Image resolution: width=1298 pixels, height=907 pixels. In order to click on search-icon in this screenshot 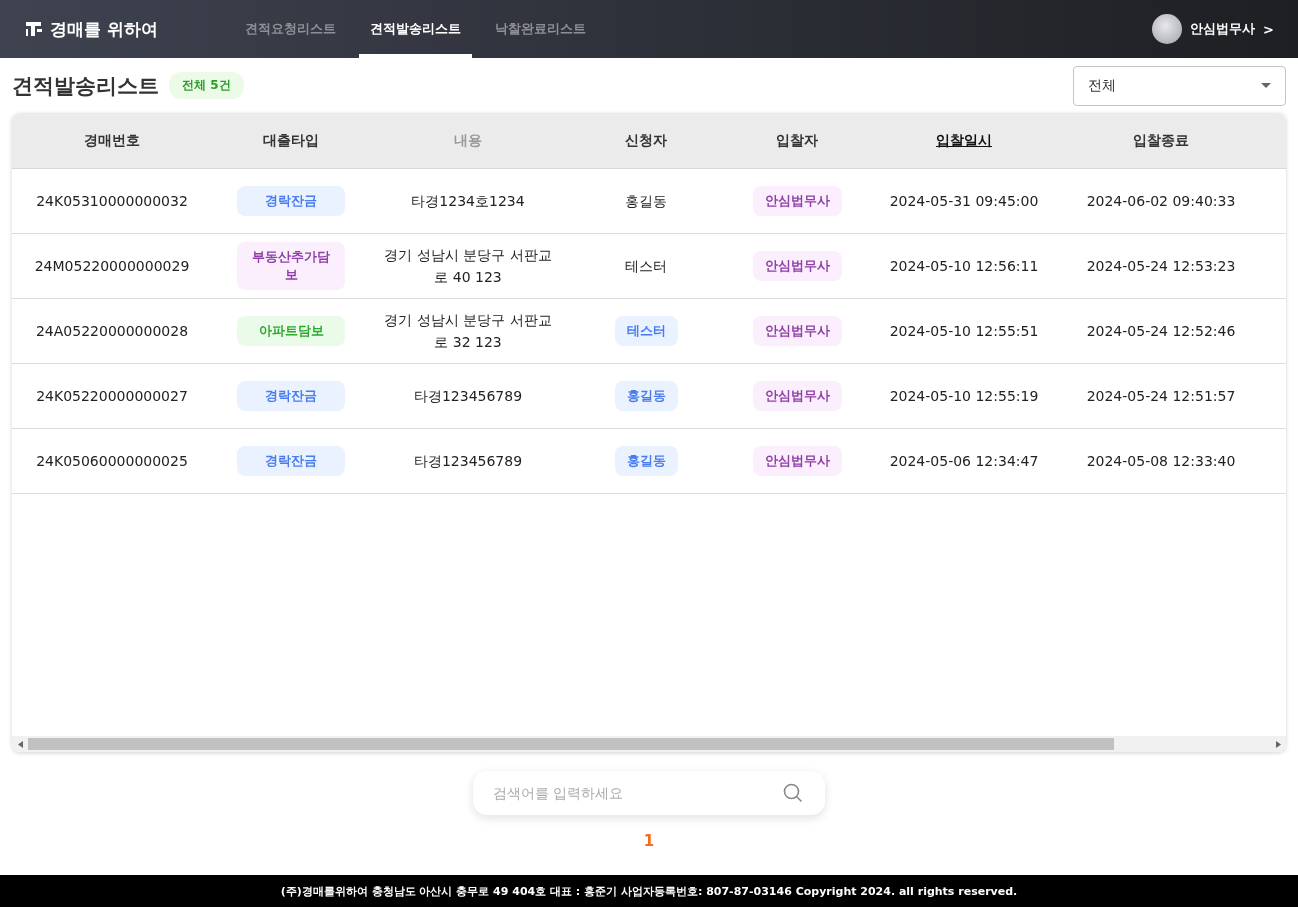, I will do `click(793, 793)`.